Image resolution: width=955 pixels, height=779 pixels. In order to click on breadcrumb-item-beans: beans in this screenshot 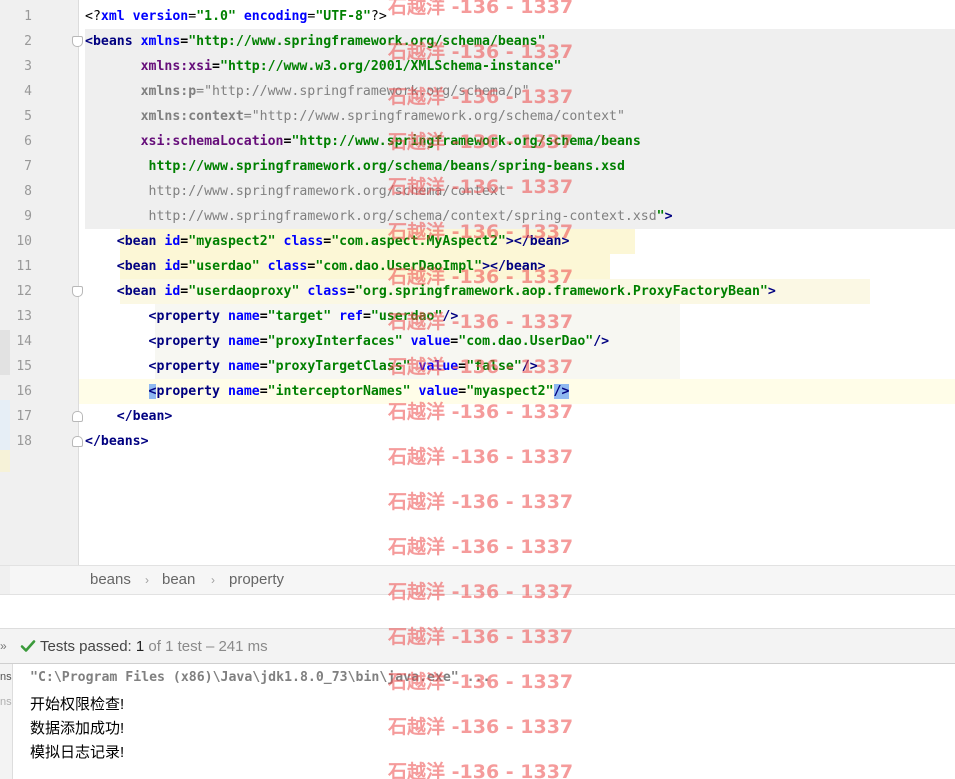, I will do `click(110, 579)`.